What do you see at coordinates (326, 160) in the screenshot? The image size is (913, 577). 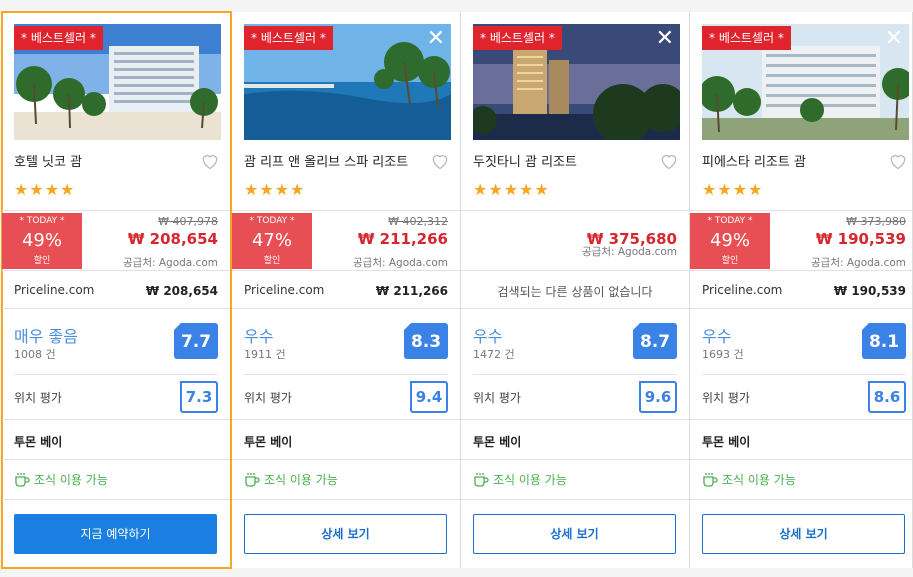 I see `hotel-name: 괌 리프 앤 올리브 스파 리조트` at bounding box center [326, 160].